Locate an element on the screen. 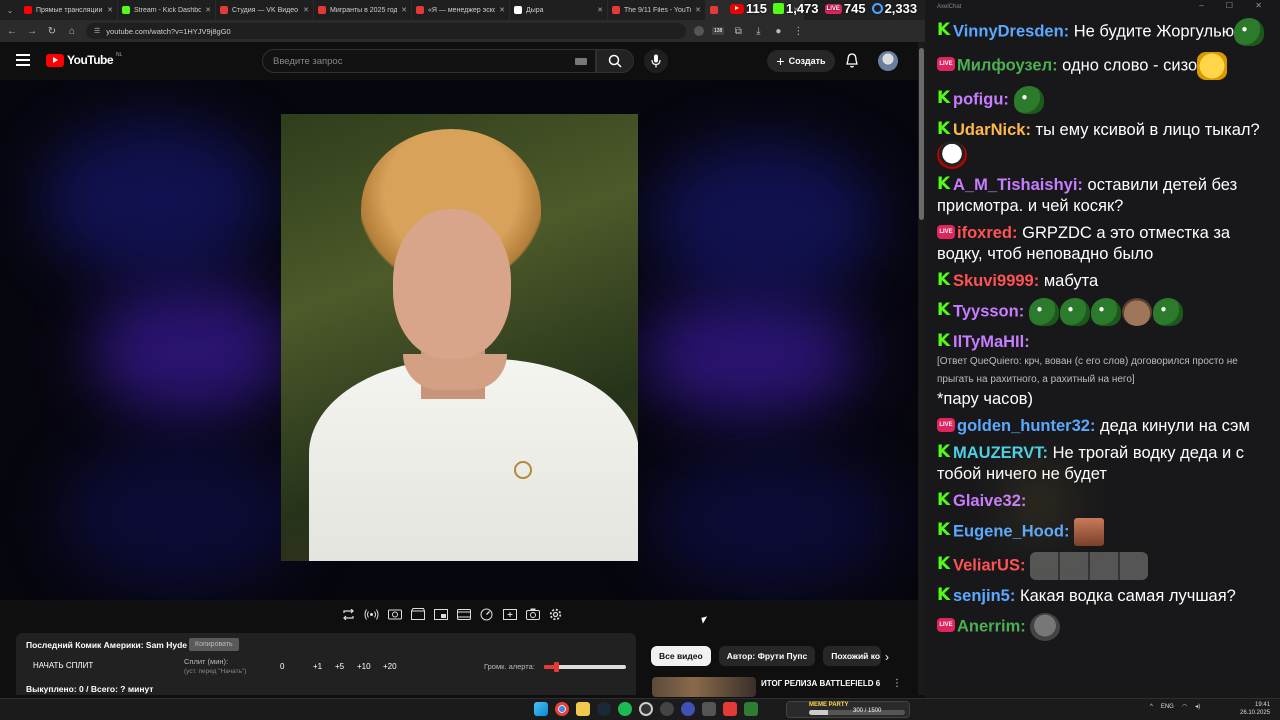 Image resolution: width=1280 pixels, height=720 pixels. menu-icon is located at coordinates (23, 60).